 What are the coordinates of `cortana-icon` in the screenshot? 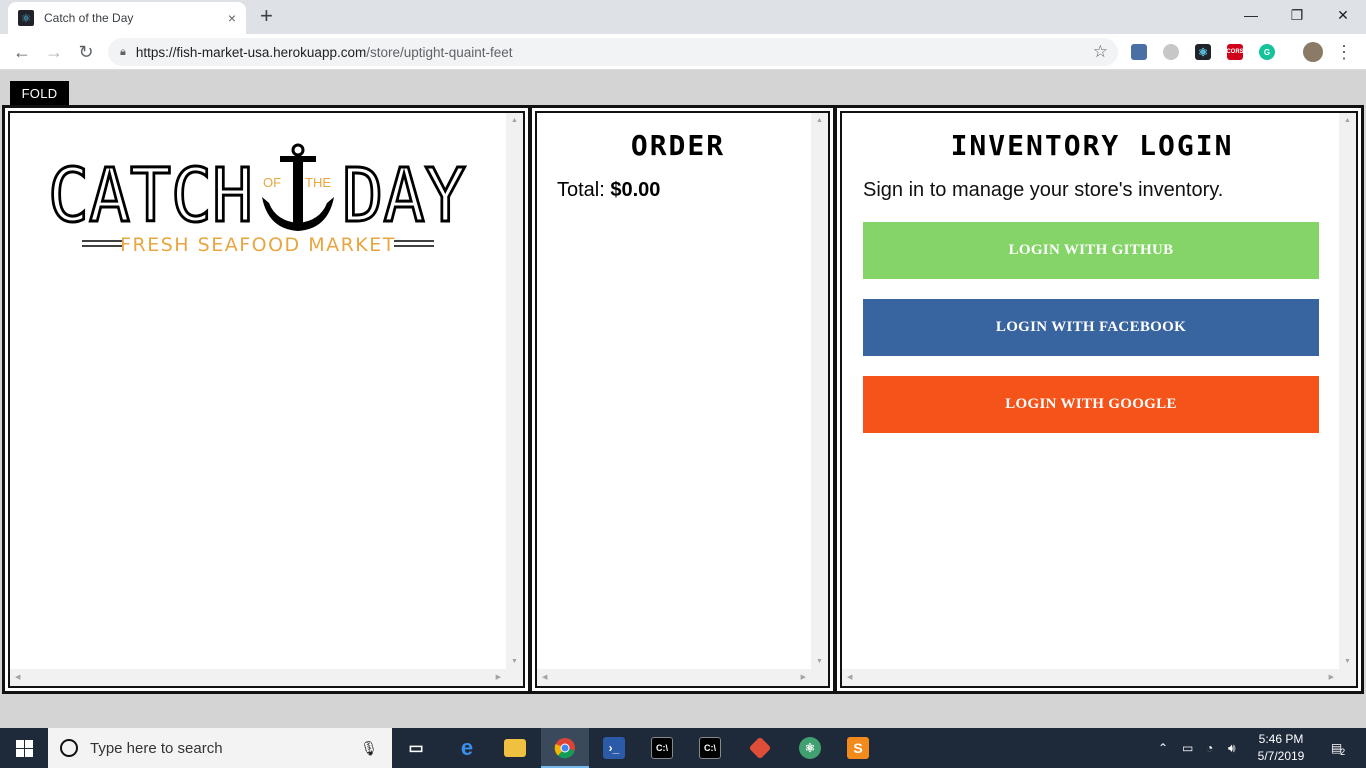 It's located at (69, 748).